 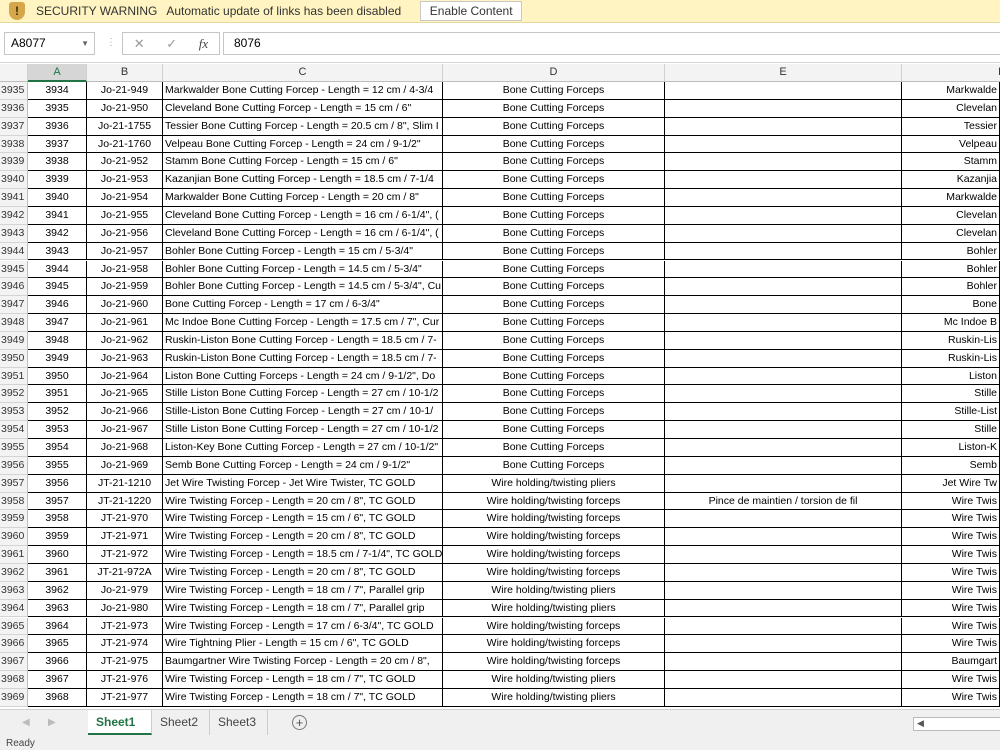 What do you see at coordinates (951, 162) in the screenshot?
I see `cell-f: Stamm` at bounding box center [951, 162].